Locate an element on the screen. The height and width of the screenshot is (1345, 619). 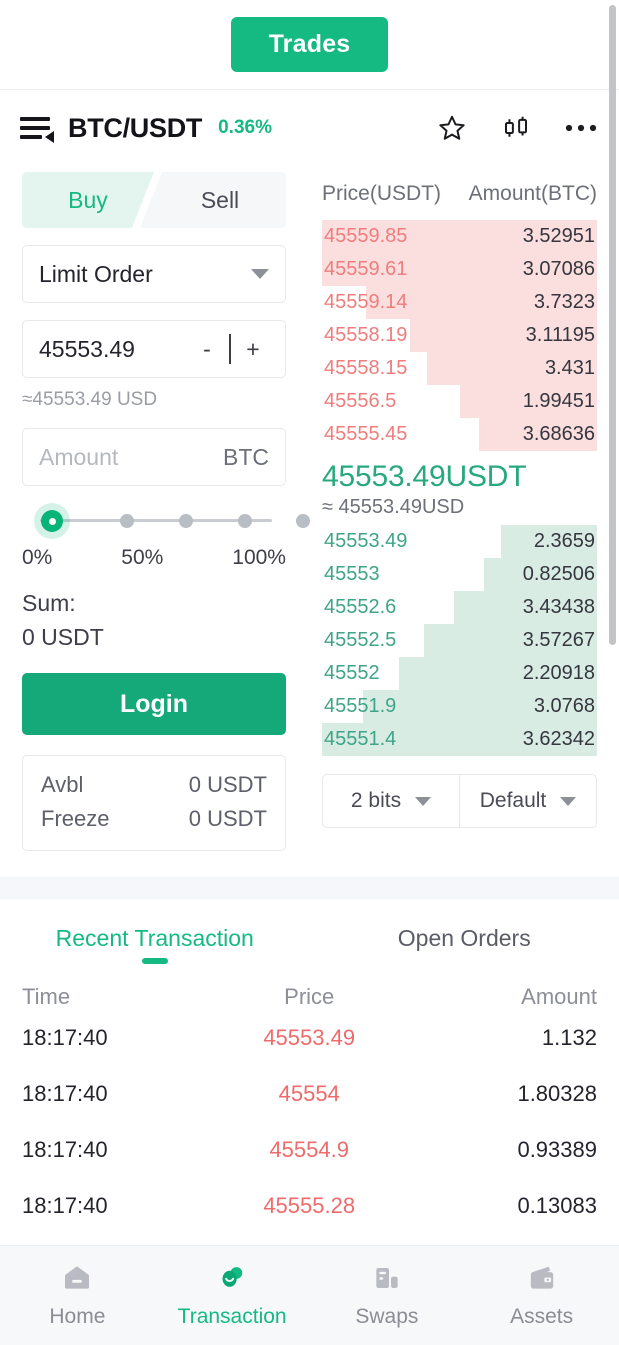
order-book-col-amount: Amount(BTC) is located at coordinates (532, 193).